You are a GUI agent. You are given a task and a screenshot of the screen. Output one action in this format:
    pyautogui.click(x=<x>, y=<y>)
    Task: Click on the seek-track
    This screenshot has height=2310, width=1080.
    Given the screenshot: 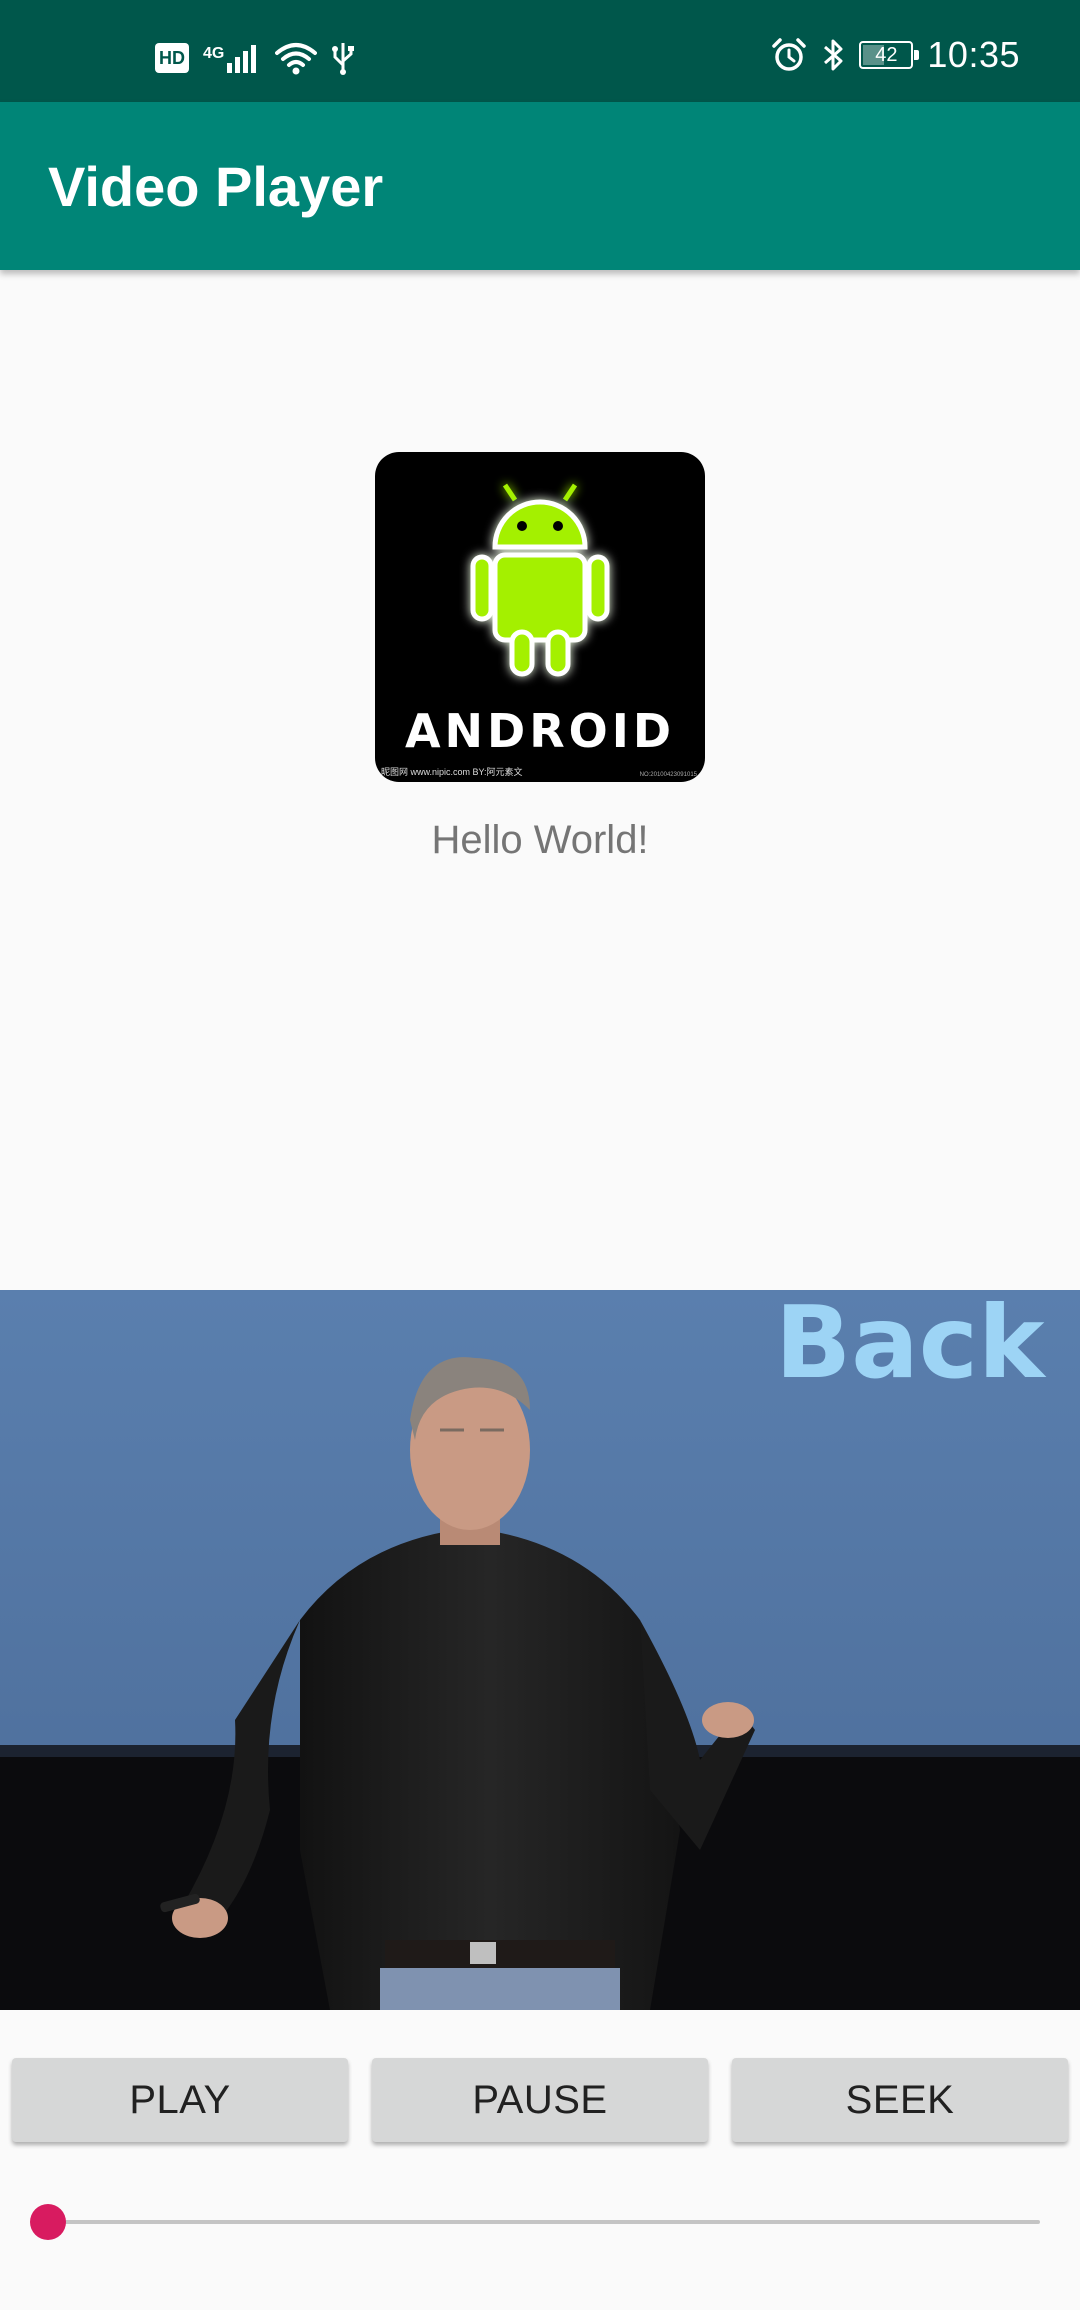 What is the action you would take?
    pyautogui.click(x=544, y=2222)
    